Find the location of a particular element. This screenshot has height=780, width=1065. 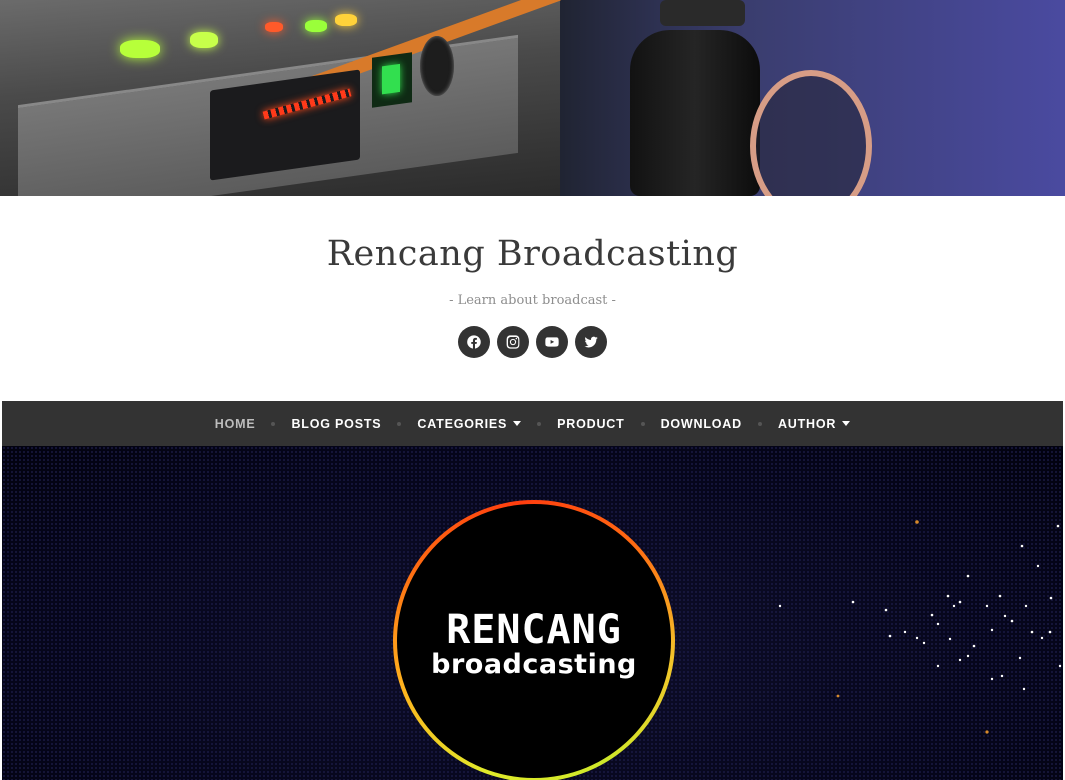

nav-label: AUTHOR is located at coordinates (807, 423).